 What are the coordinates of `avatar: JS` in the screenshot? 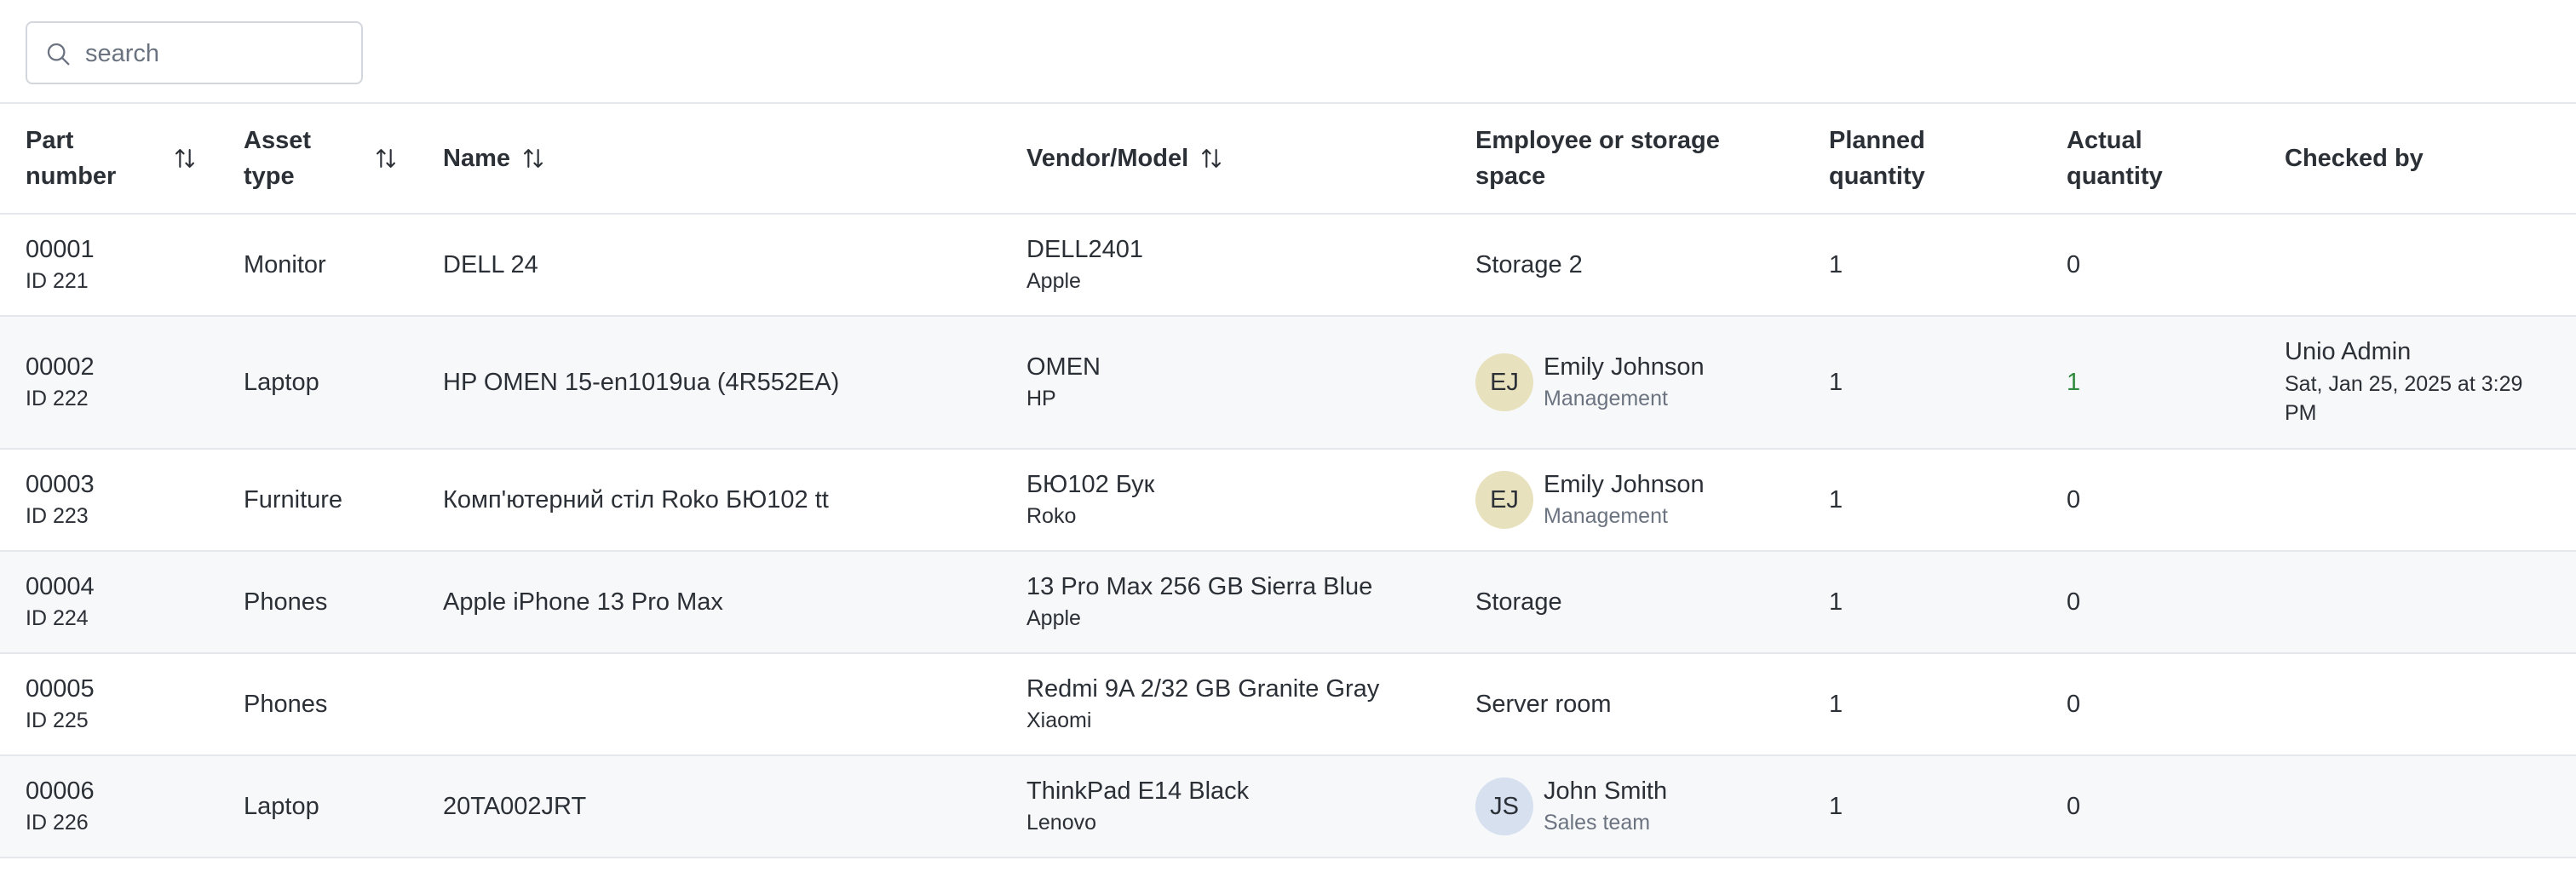 It's located at (1504, 806).